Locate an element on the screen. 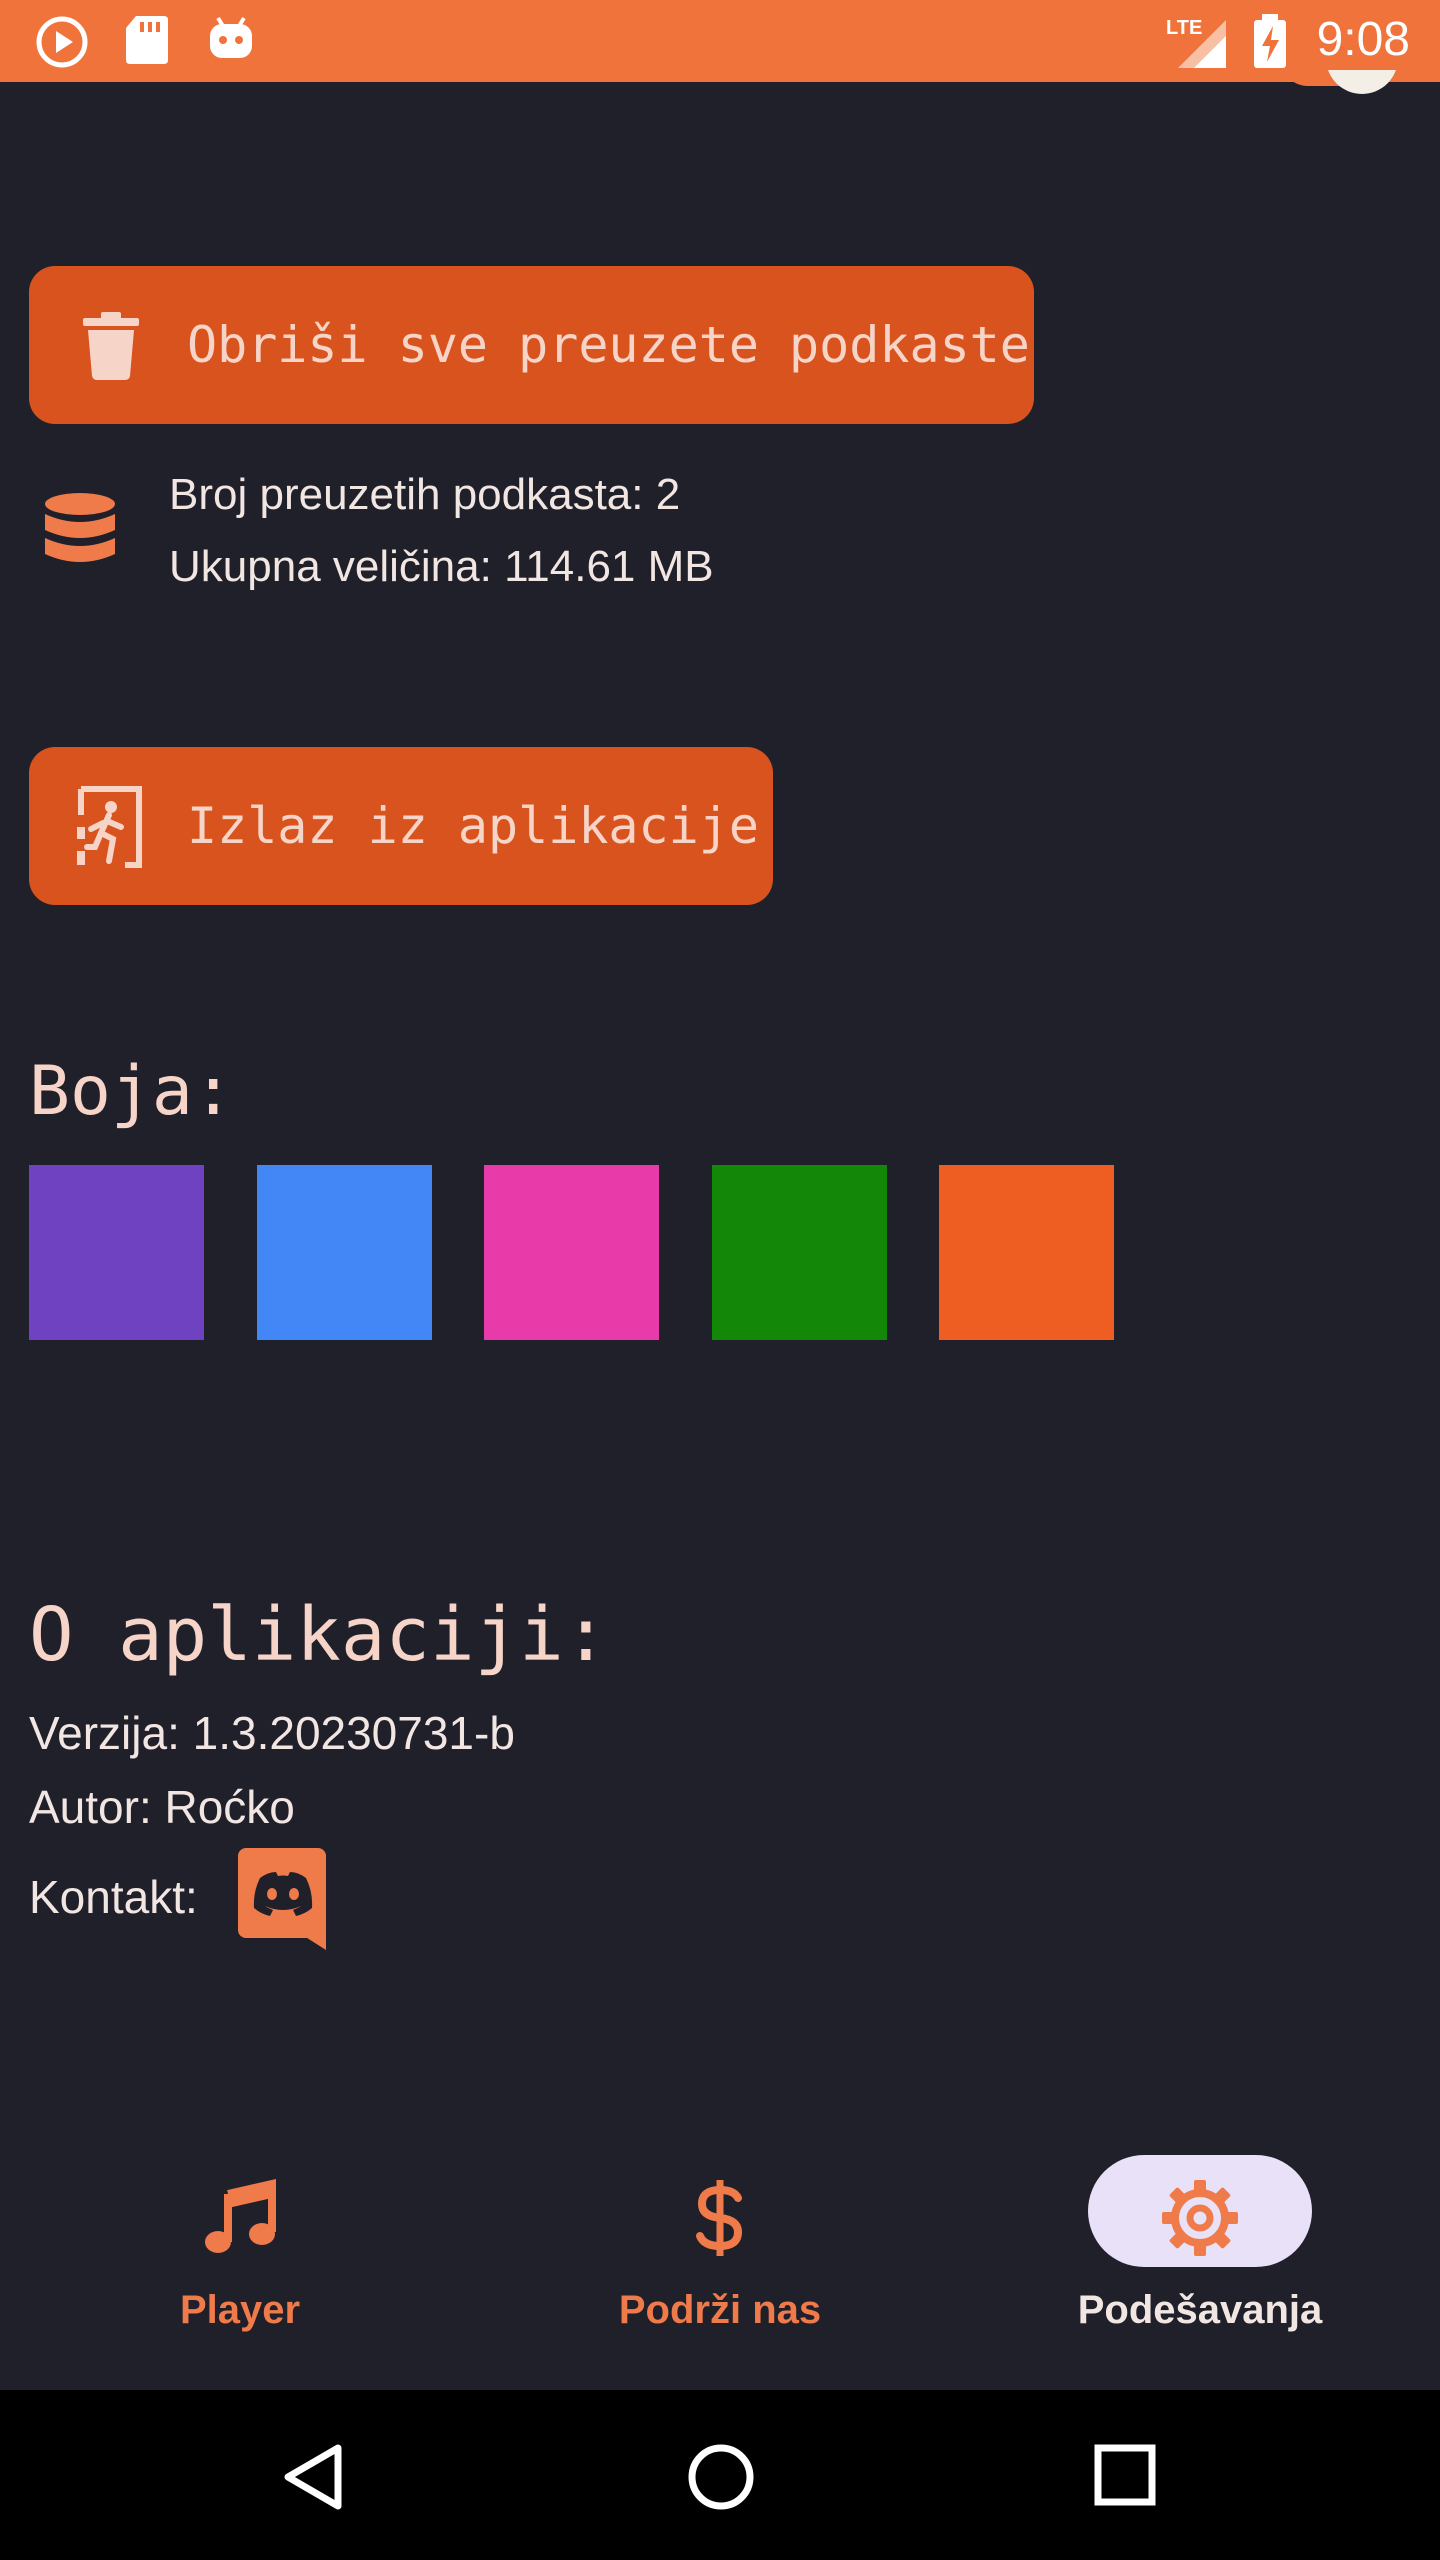  app-author: Autor: Roćko is located at coordinates (162, 1807).